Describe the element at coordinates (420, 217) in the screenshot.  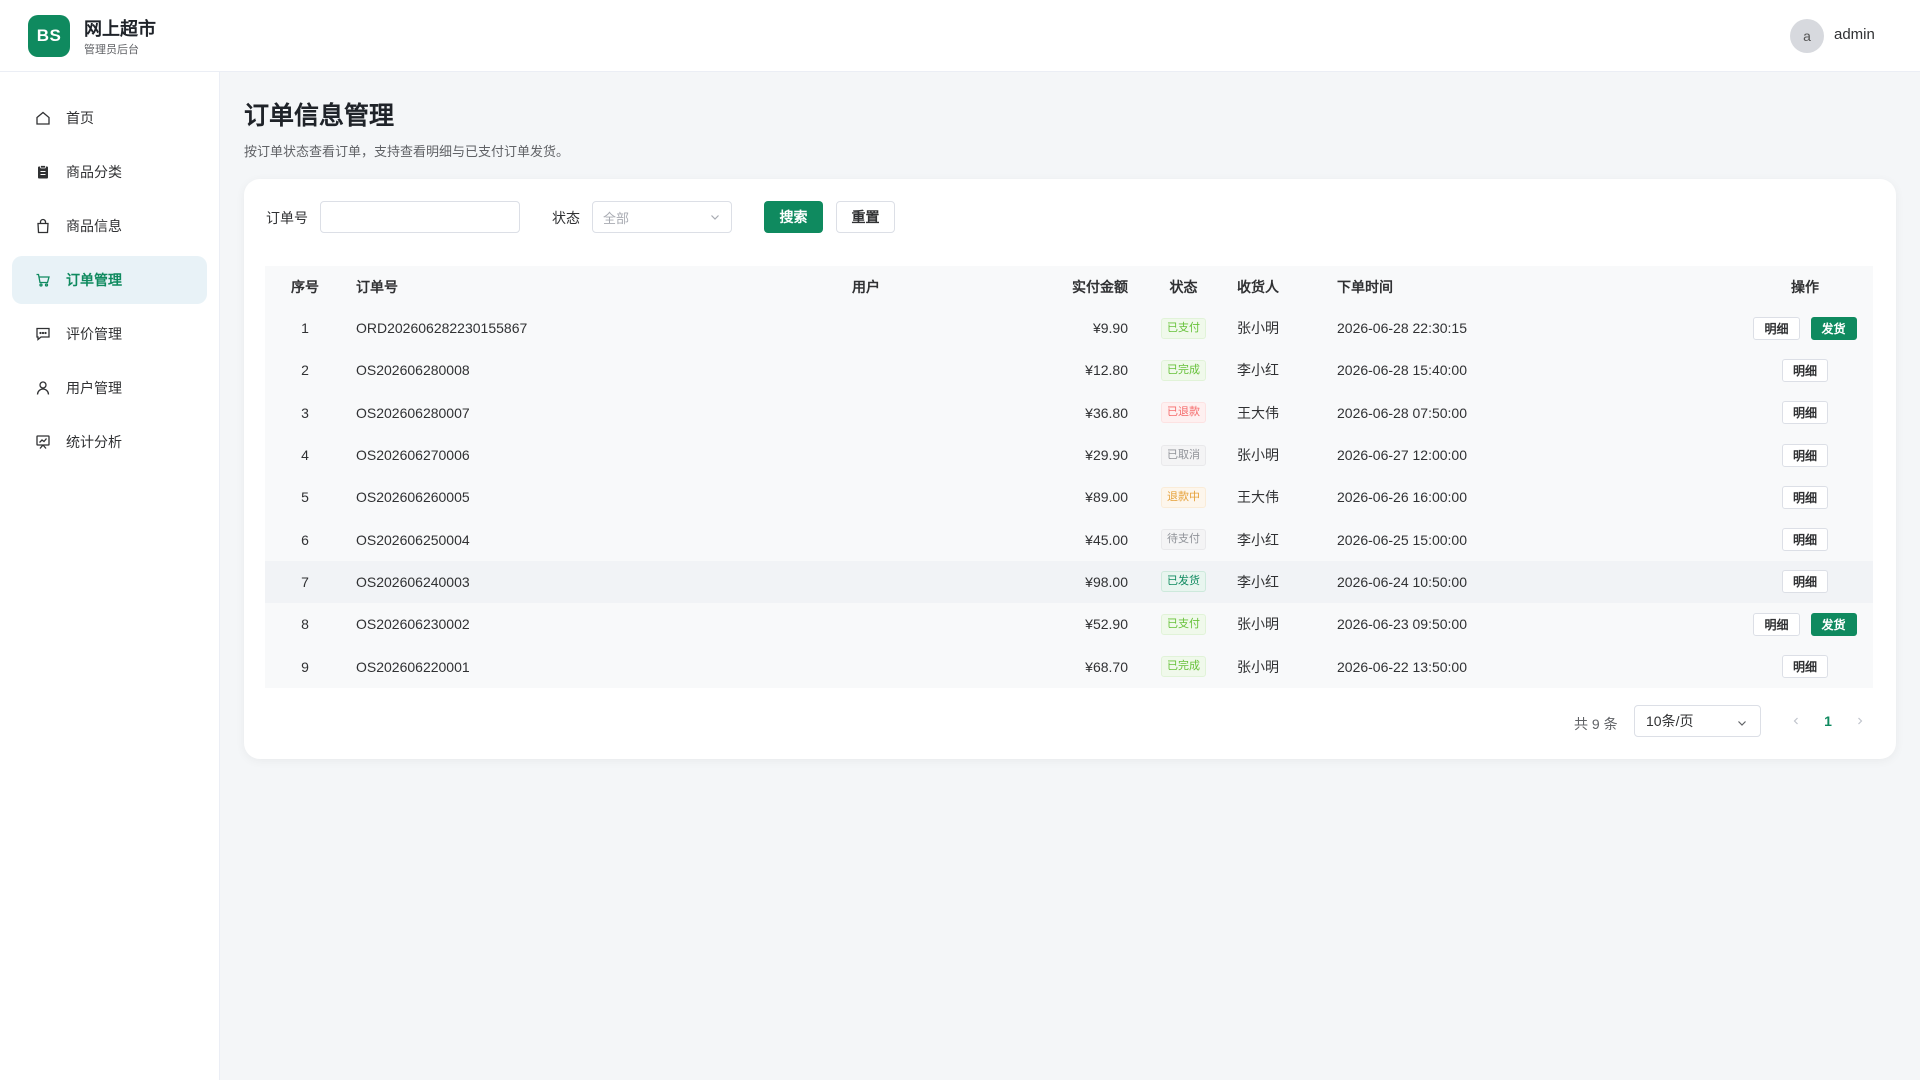
I see `order-no-input` at that location.